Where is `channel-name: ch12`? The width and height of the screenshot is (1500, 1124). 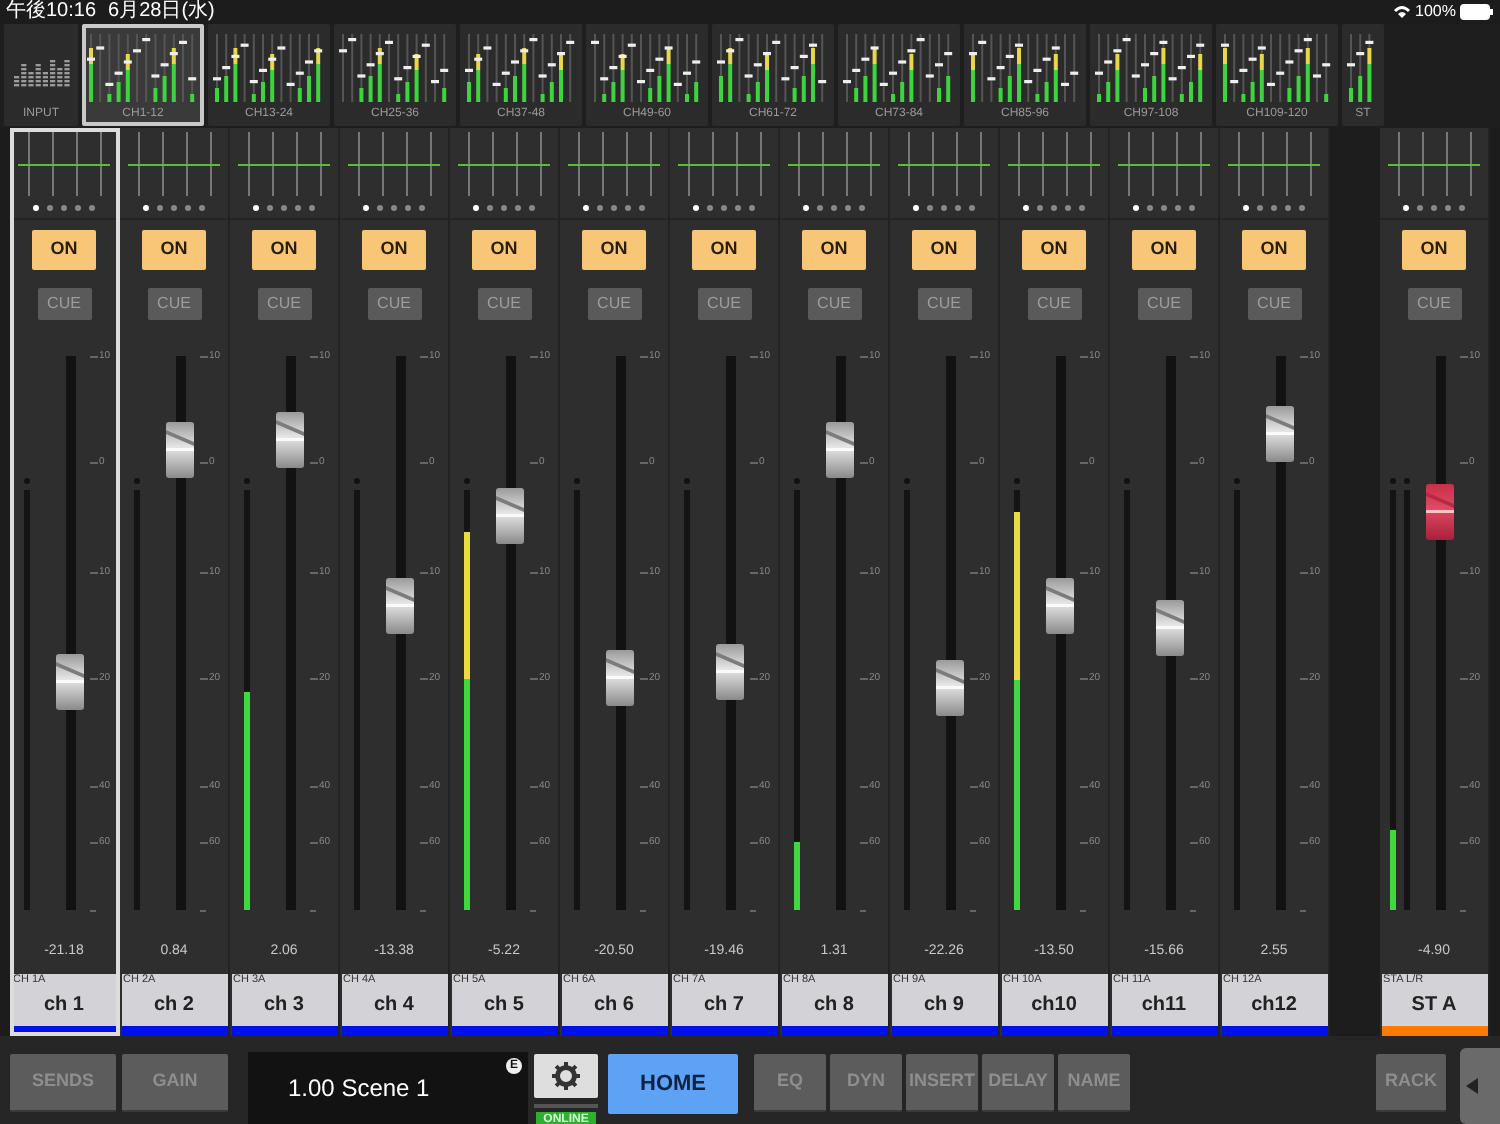 channel-name: ch12 is located at coordinates (1274, 1005).